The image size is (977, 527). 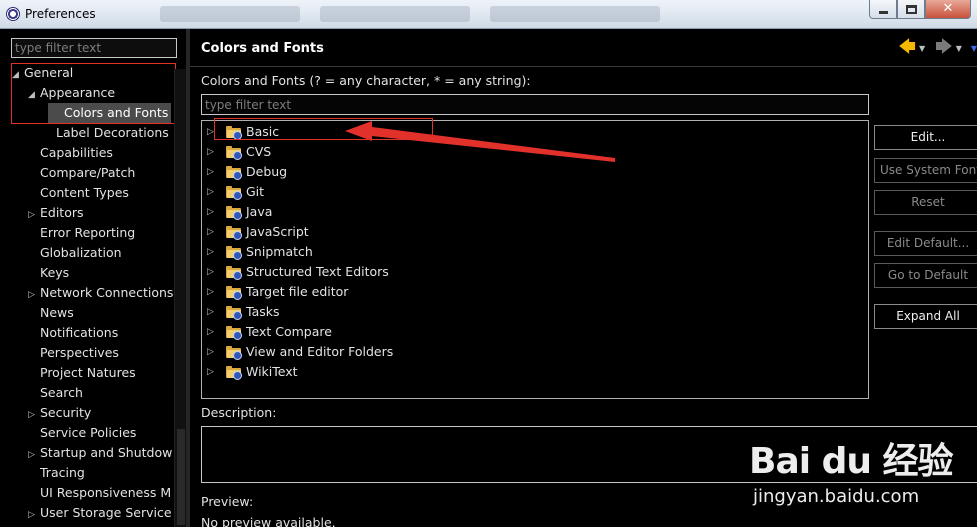 I want to click on watermark-url: jingyan.baidu.com, so click(x=836, y=496).